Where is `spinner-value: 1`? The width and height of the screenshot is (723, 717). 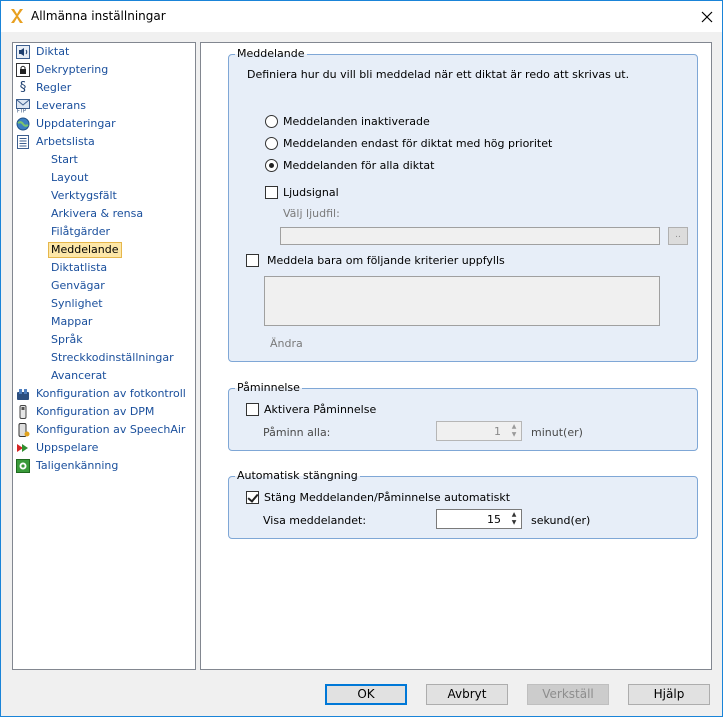 spinner-value: 1 is located at coordinates (497, 431).